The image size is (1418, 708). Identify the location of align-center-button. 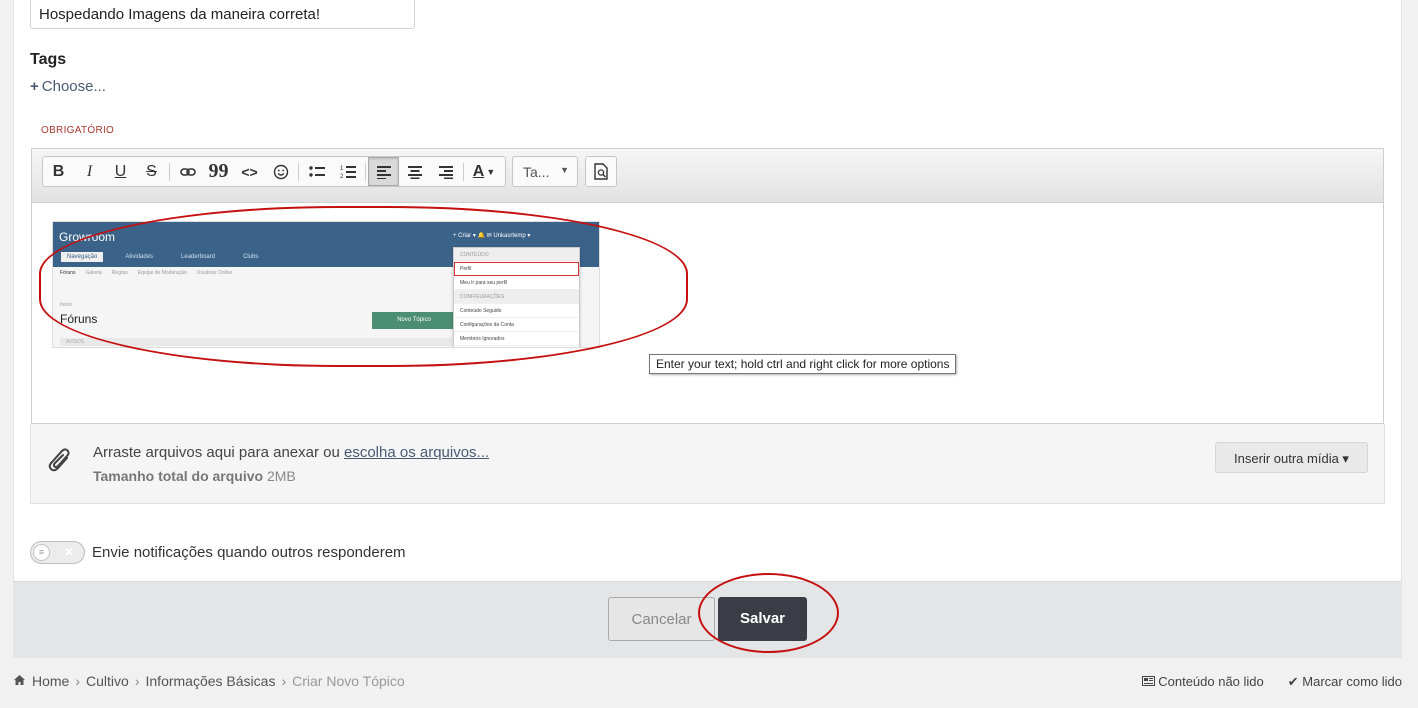
(414, 171).